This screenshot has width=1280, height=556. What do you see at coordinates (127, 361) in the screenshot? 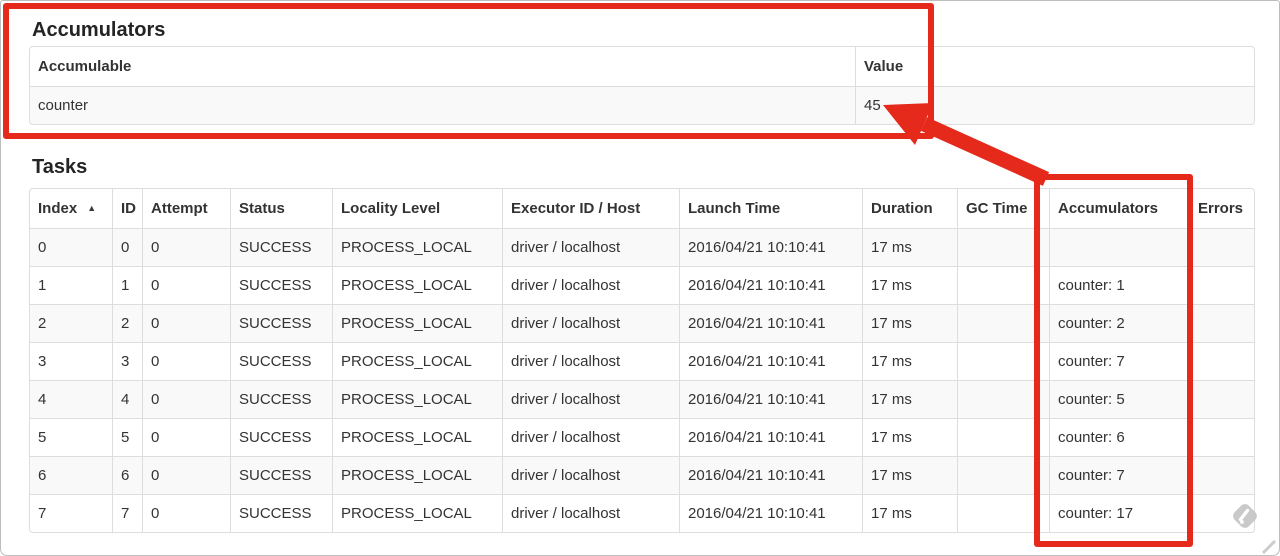
I see `id-cell: 3` at bounding box center [127, 361].